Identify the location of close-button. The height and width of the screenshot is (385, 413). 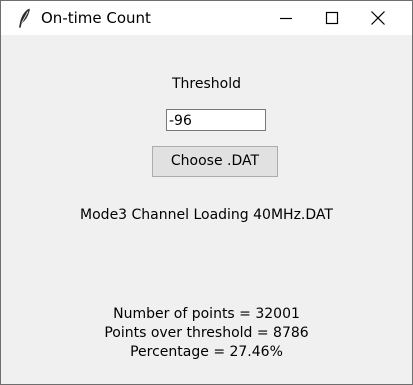
(378, 18).